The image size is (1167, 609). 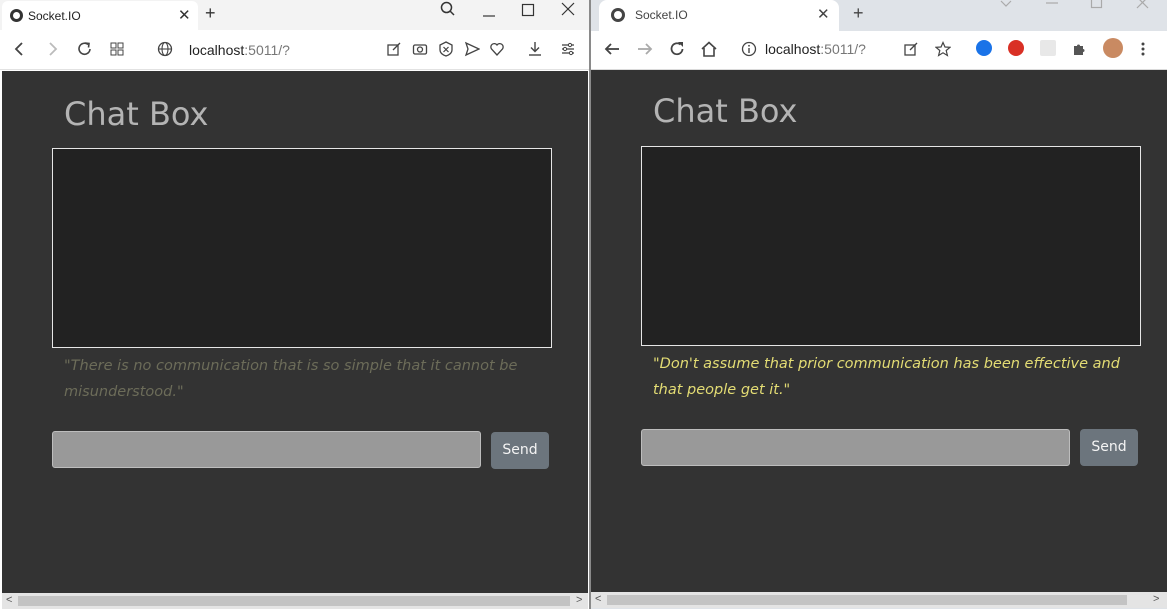 I want to click on right-address-bar: localhost:5011/?, so click(x=815, y=49).